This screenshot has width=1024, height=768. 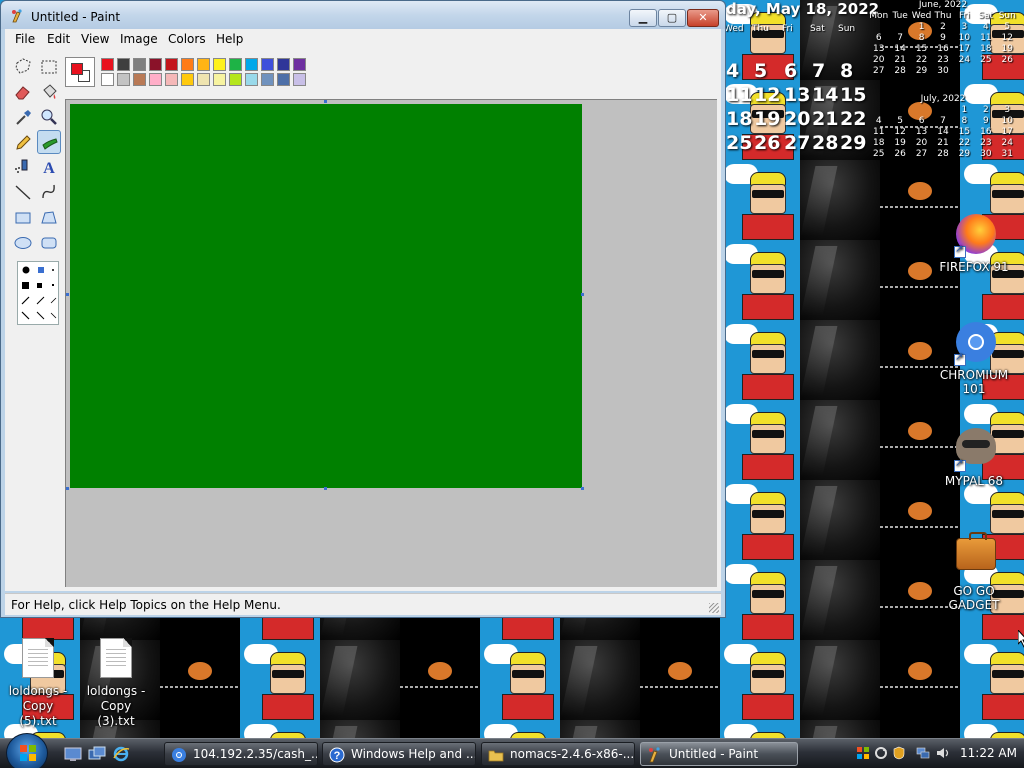 What do you see at coordinates (974, 244) in the screenshot?
I see `desktop-icon-firefox: FIREFOX 91` at bounding box center [974, 244].